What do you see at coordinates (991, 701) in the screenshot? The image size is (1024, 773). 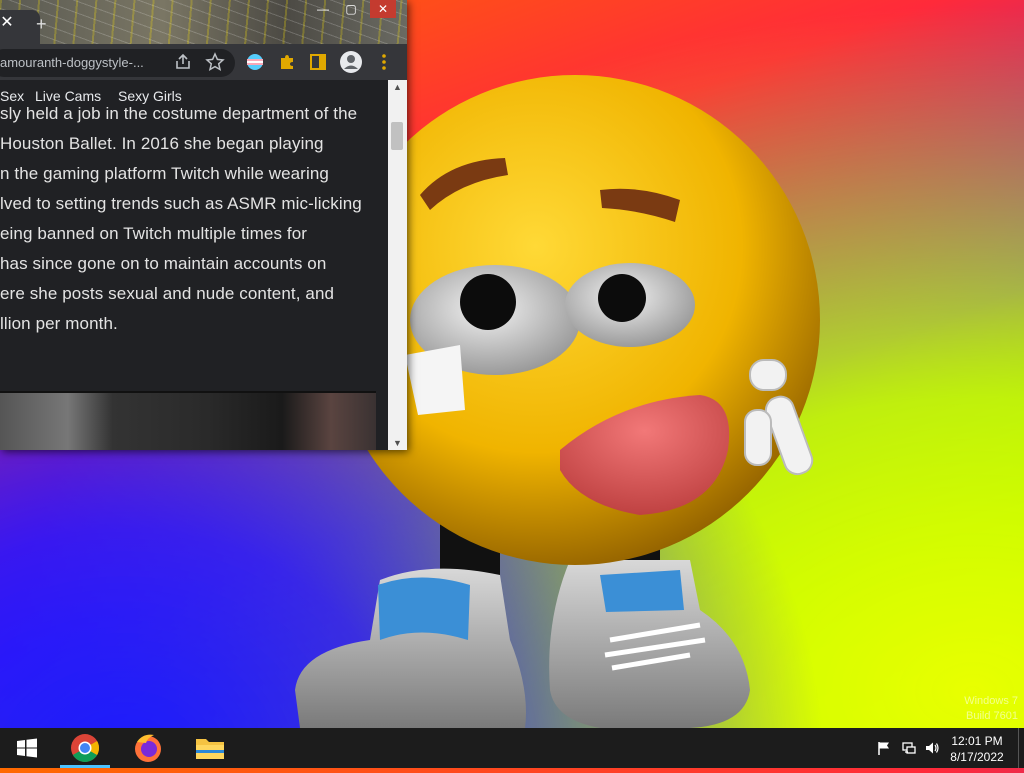 I see `watermark-line: Windows 7` at bounding box center [991, 701].